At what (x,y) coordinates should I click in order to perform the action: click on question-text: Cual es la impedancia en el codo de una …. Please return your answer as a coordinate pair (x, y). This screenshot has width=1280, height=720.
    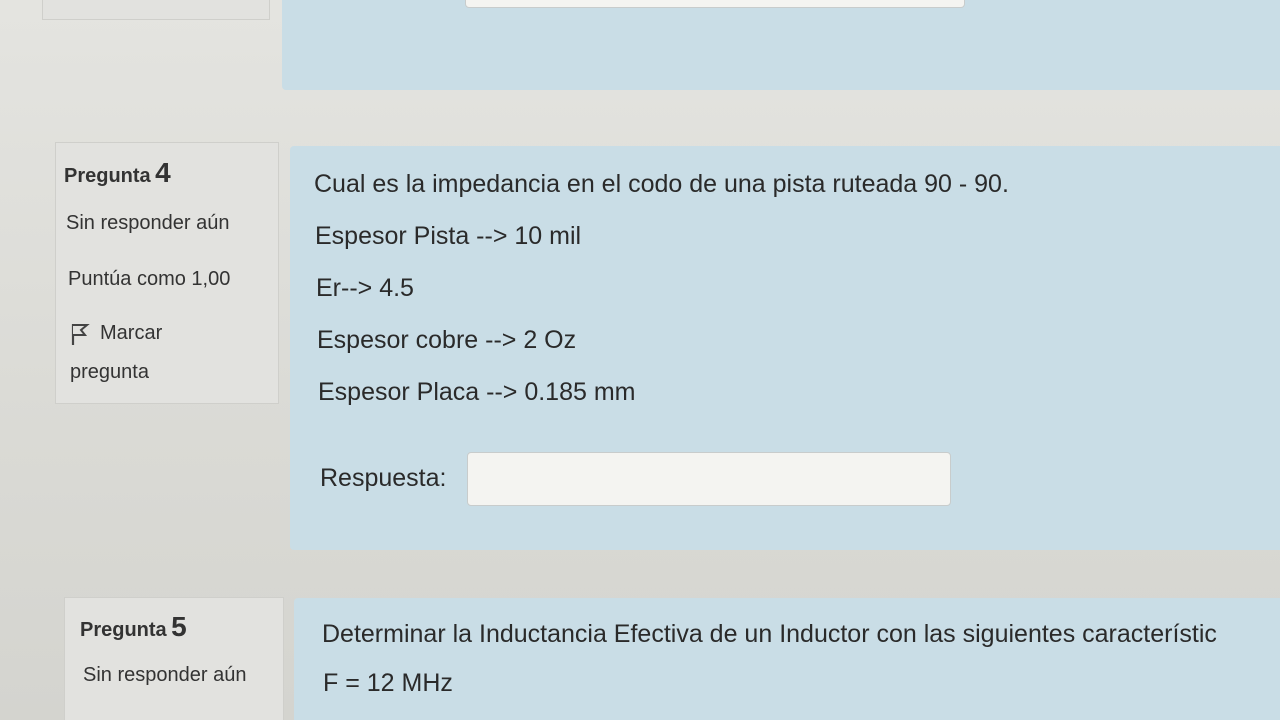
    Looking at the image, I should click on (661, 184).